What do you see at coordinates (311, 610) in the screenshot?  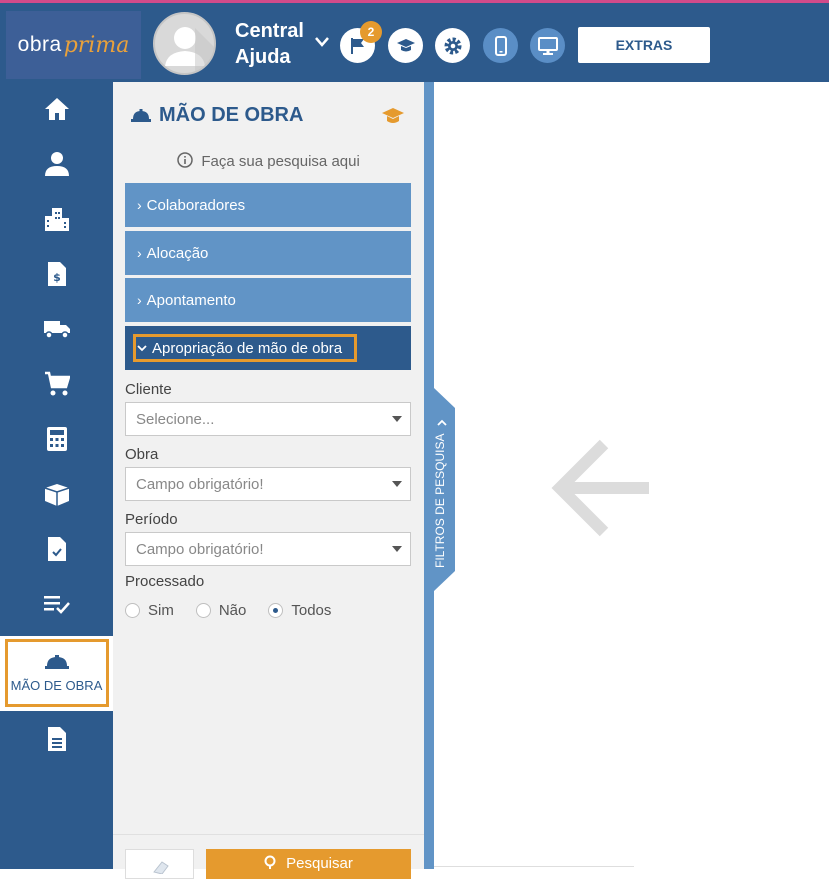 I see `radio-todos-label: Todos` at bounding box center [311, 610].